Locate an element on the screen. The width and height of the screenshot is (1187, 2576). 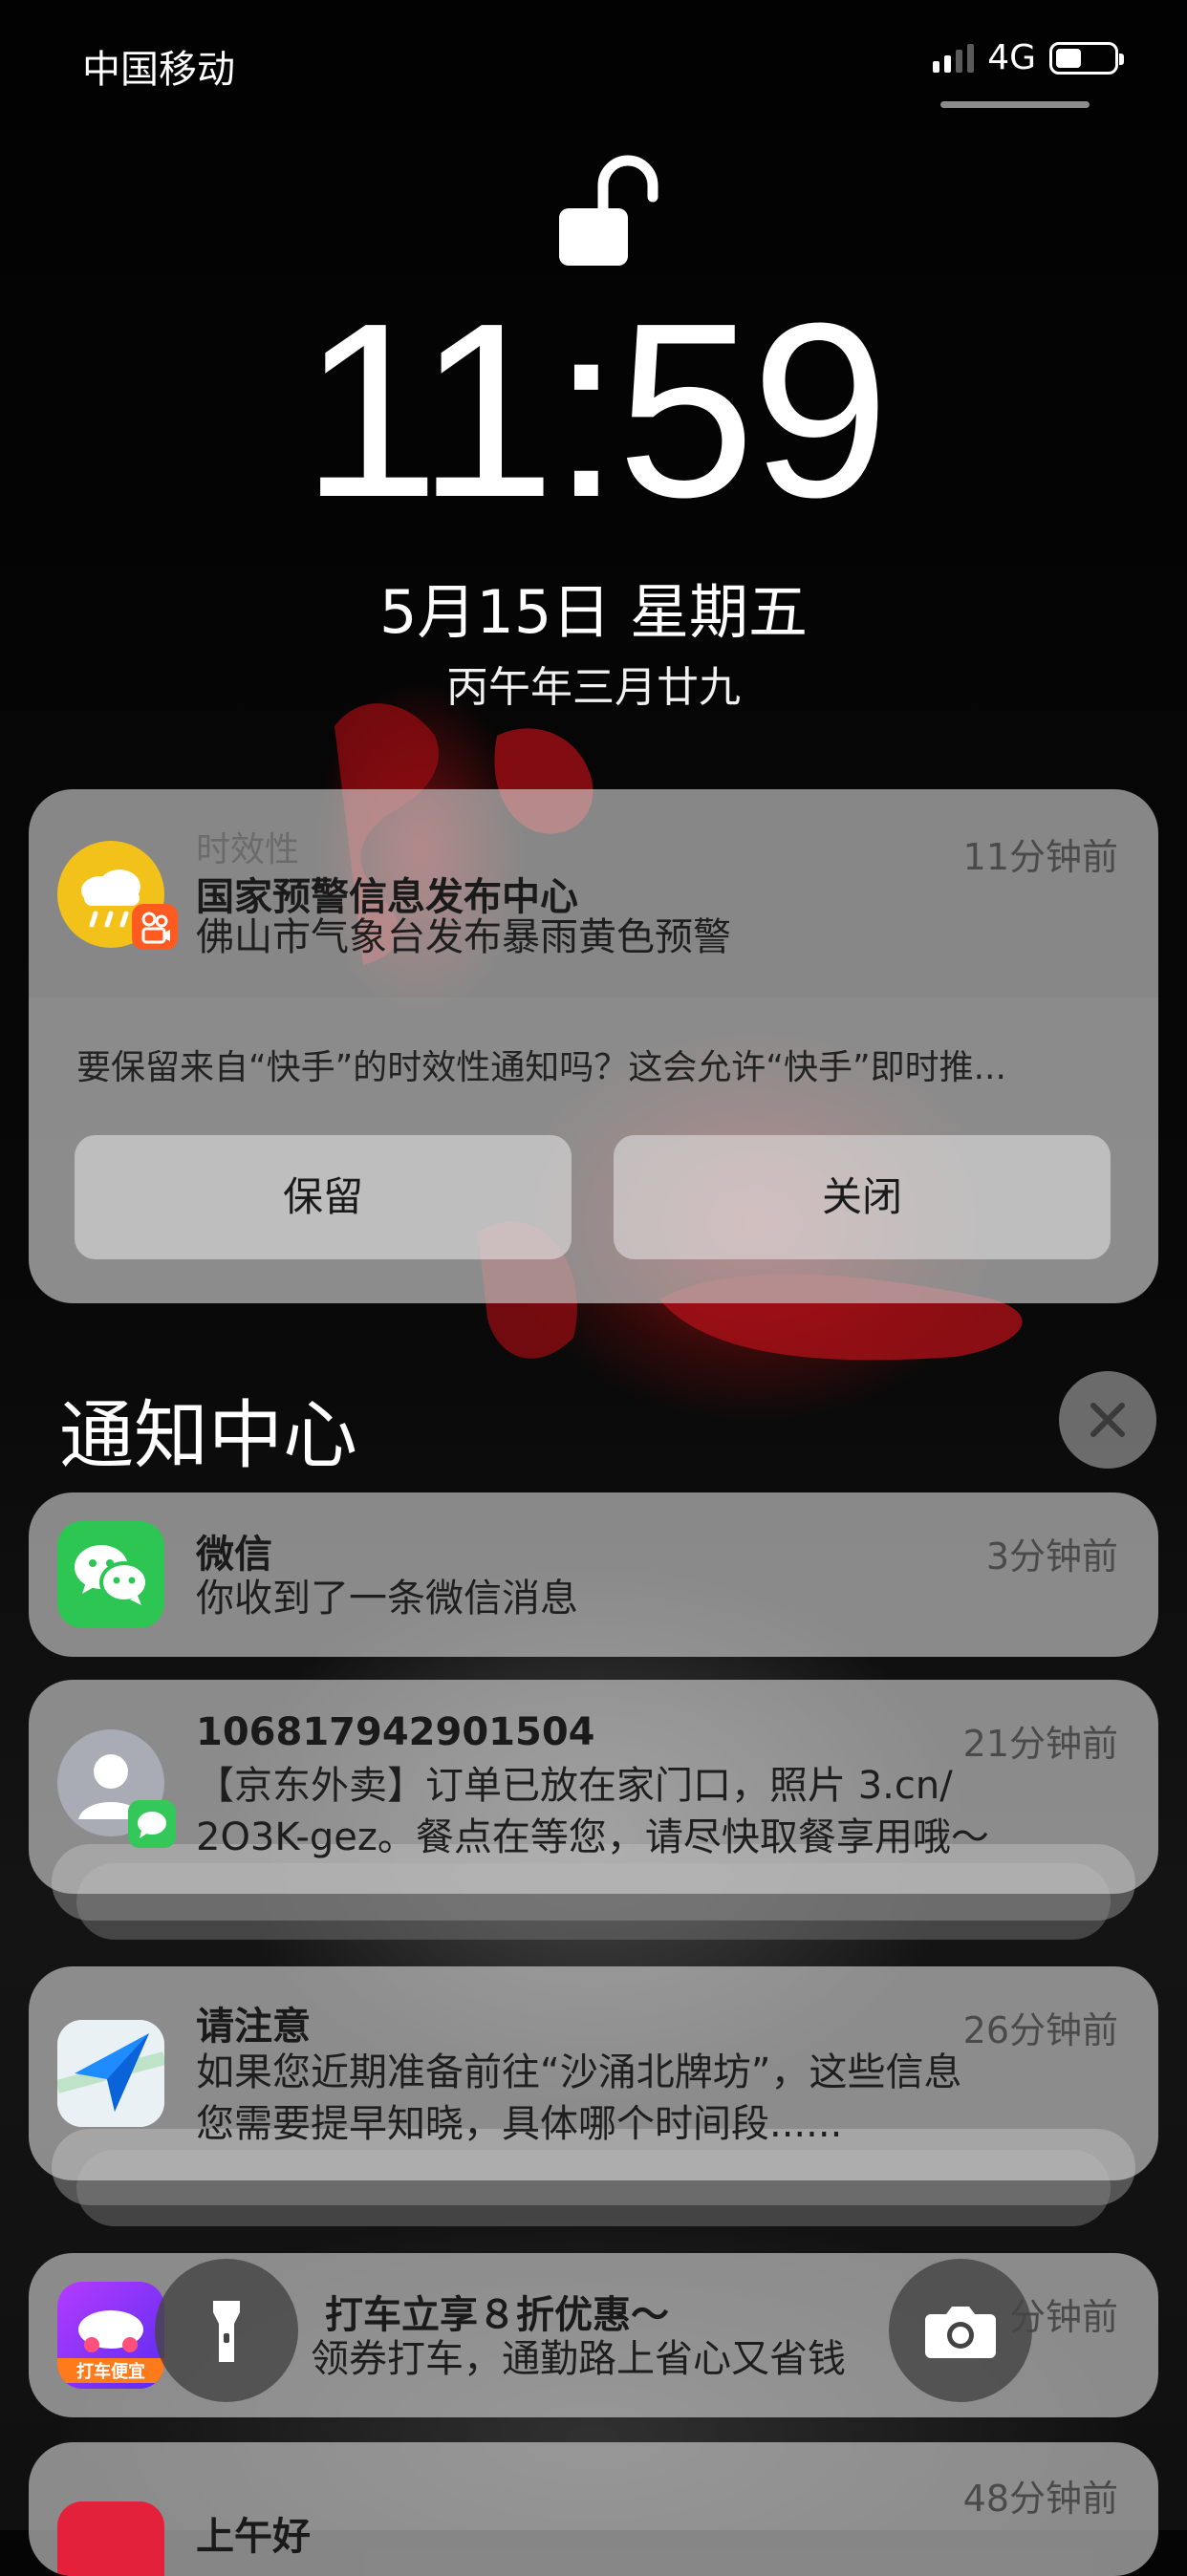
notification-time: 3分钟前 is located at coordinates (1051, 1556).